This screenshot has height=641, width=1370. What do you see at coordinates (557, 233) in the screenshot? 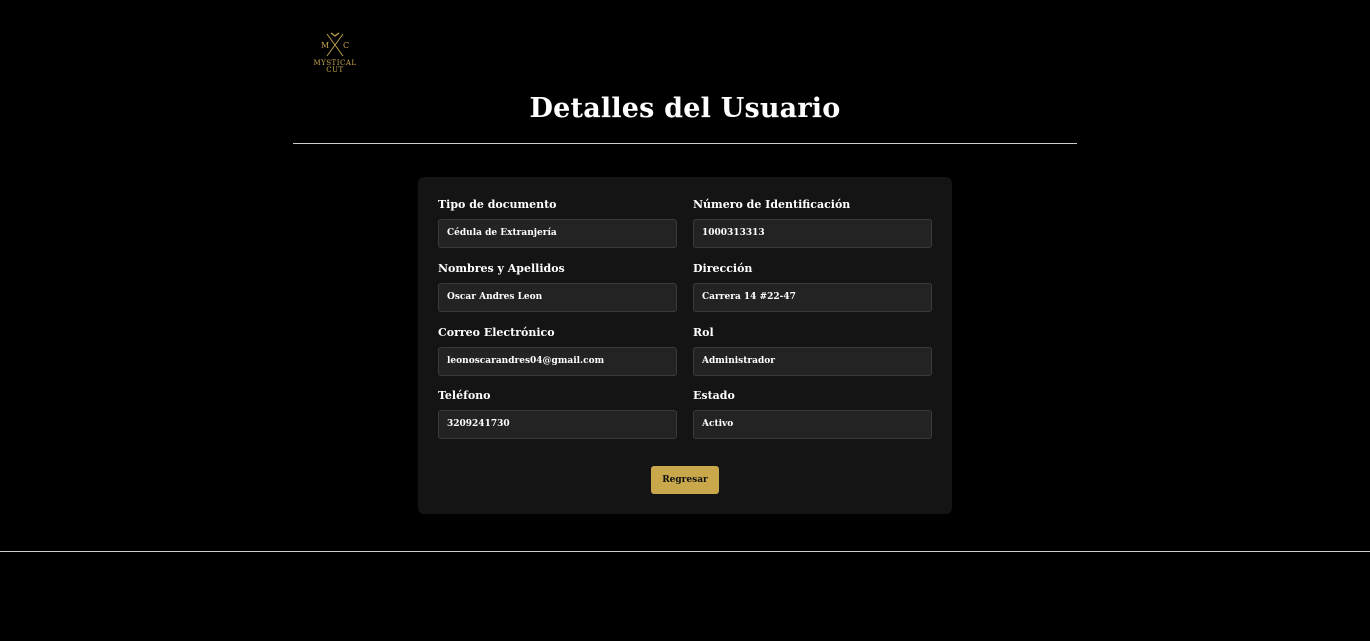
I see `document-type-field: Cédula de Extranjería` at bounding box center [557, 233].